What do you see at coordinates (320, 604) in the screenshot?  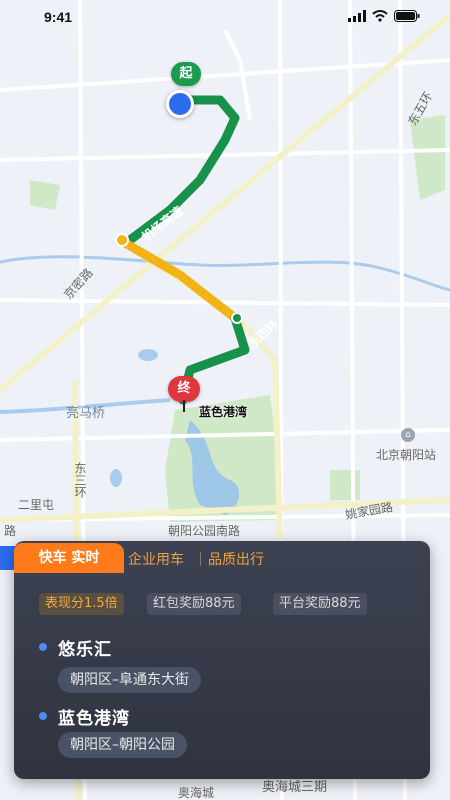 I see `badge-platform: 平台奖励88元` at bounding box center [320, 604].